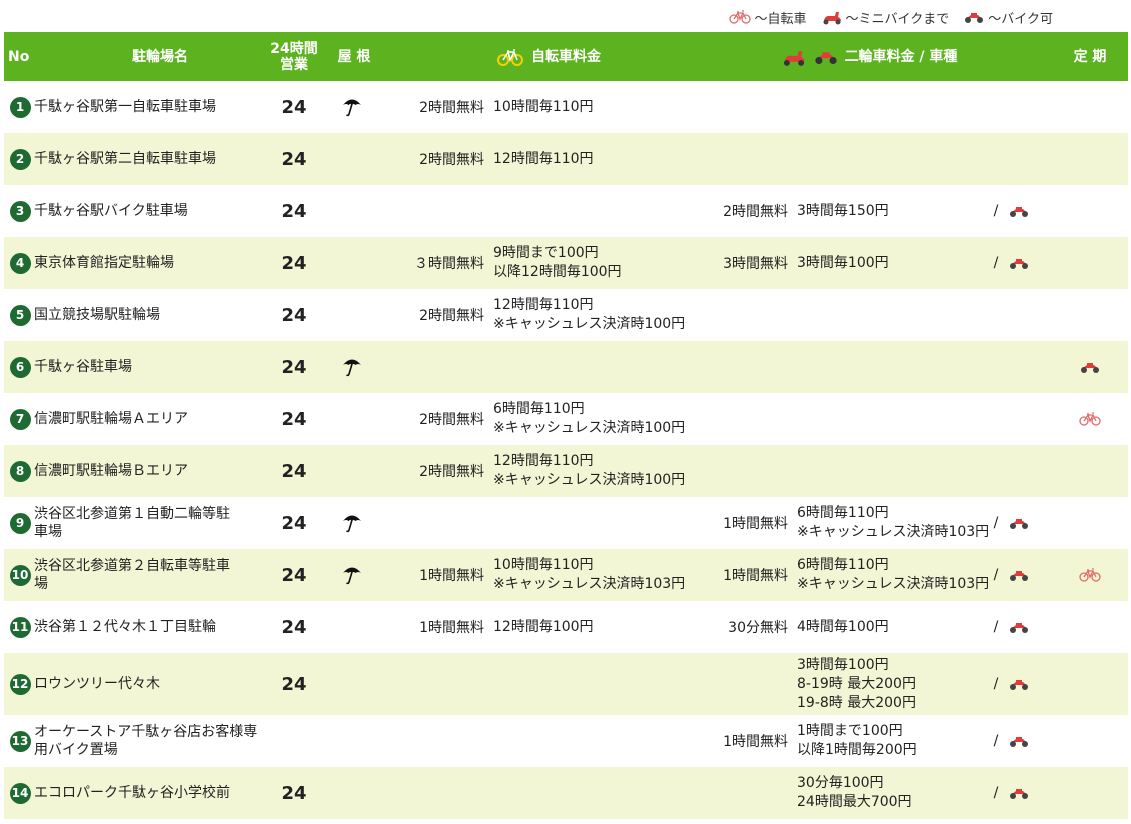 The width and height of the screenshot is (1131, 824). Describe the element at coordinates (755, 524) in the screenshot. I see `motorbike-free-time: 1時間無料` at that location.